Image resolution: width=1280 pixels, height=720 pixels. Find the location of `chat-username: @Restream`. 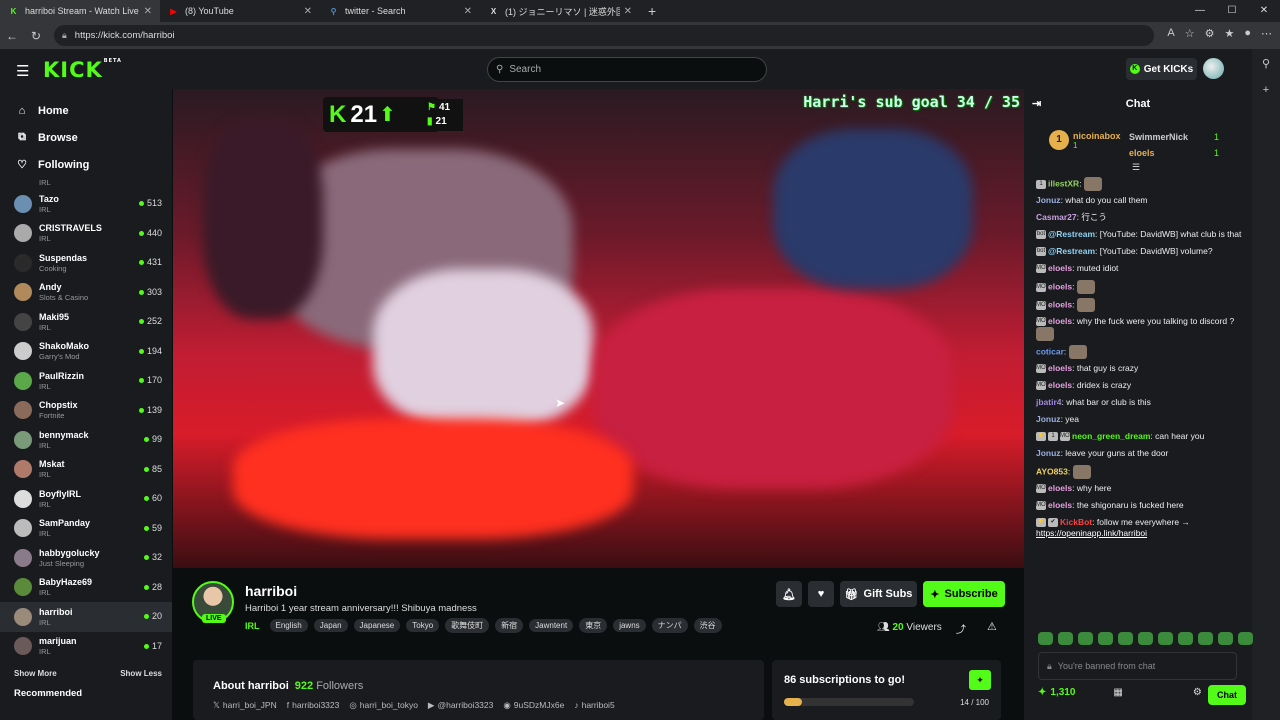

chat-username: @Restream is located at coordinates (1071, 251).